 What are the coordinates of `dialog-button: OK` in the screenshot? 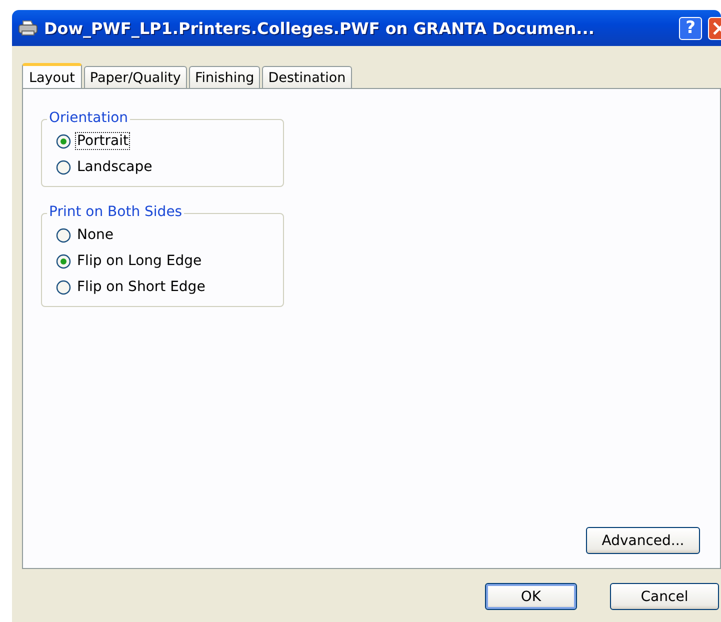 It's located at (531, 596).